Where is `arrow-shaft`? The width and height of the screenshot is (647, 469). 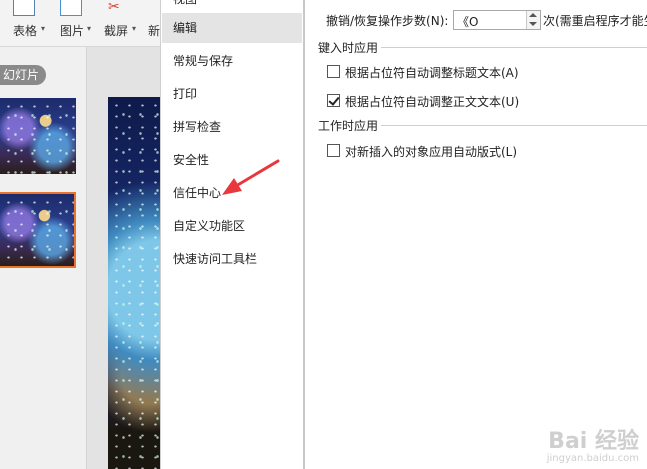 arrow-shaft is located at coordinates (257, 173).